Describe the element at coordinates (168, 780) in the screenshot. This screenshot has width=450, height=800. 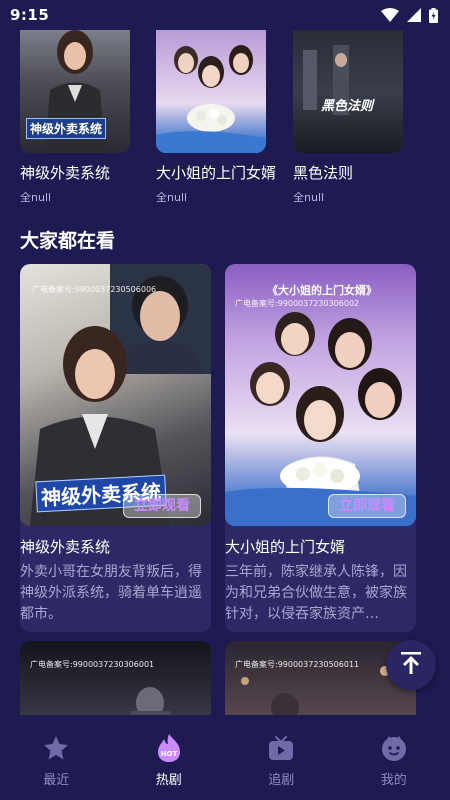
I see `nav-label: 热剧` at that location.